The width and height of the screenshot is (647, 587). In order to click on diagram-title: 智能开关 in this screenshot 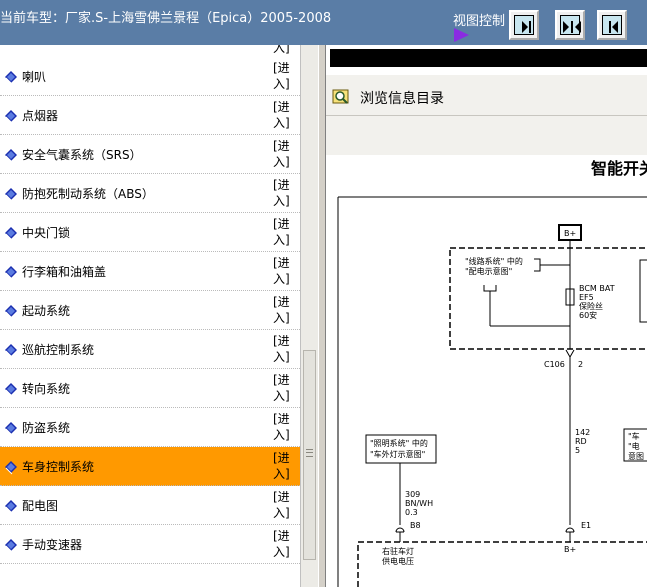, I will do `click(619, 168)`.